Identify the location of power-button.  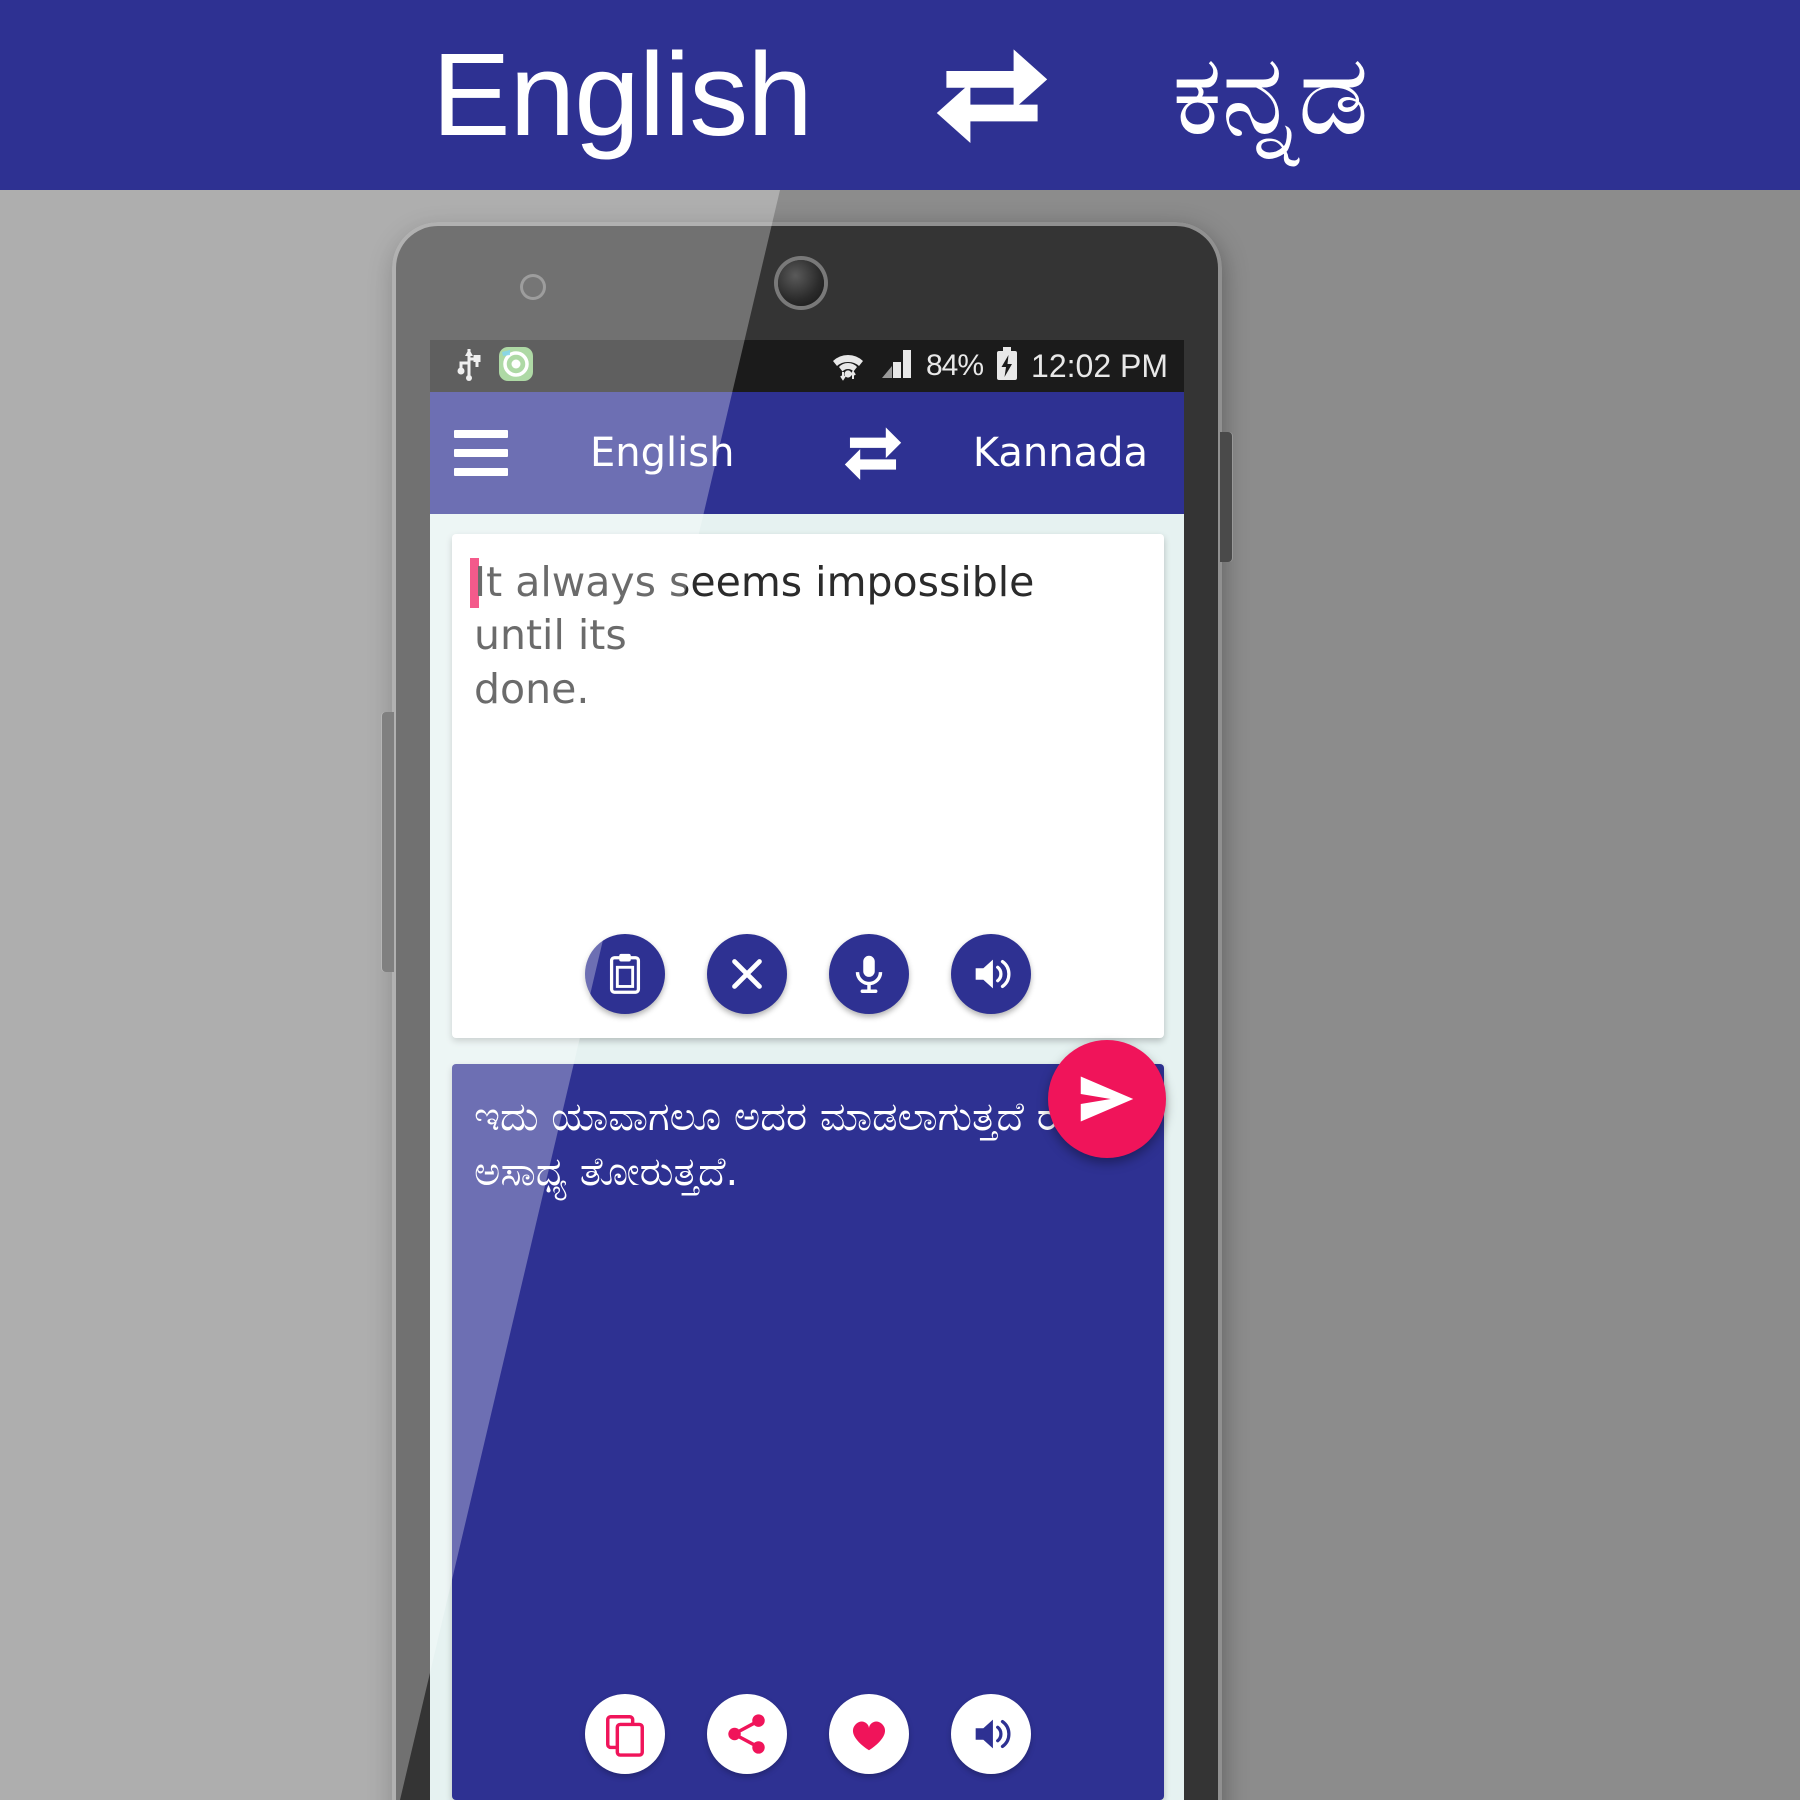
(1226, 497).